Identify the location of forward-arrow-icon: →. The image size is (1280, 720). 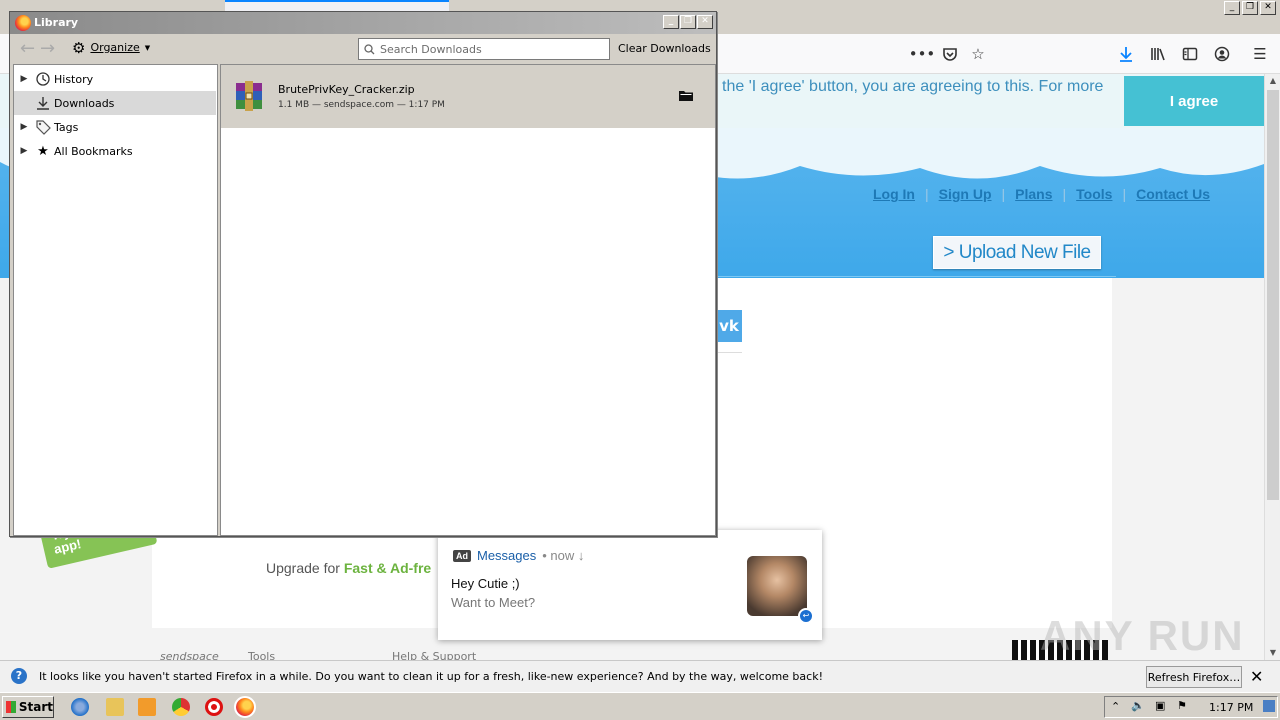
(47, 48).